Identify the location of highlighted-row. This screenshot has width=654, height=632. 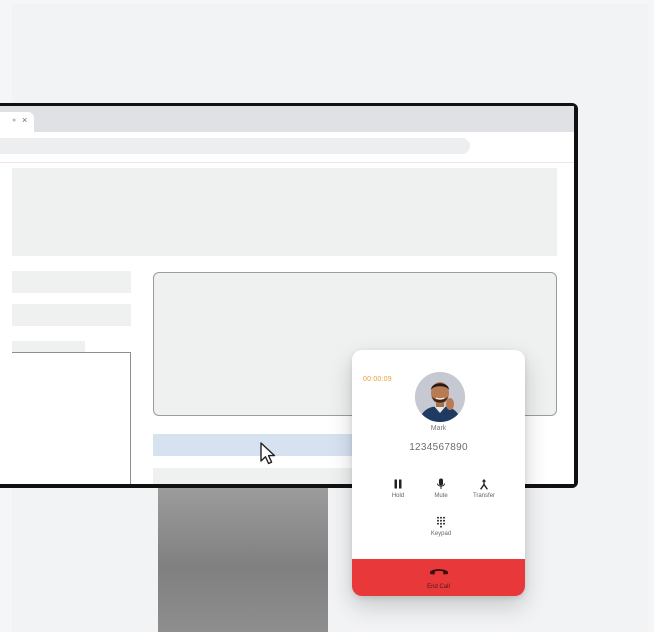
(258, 445).